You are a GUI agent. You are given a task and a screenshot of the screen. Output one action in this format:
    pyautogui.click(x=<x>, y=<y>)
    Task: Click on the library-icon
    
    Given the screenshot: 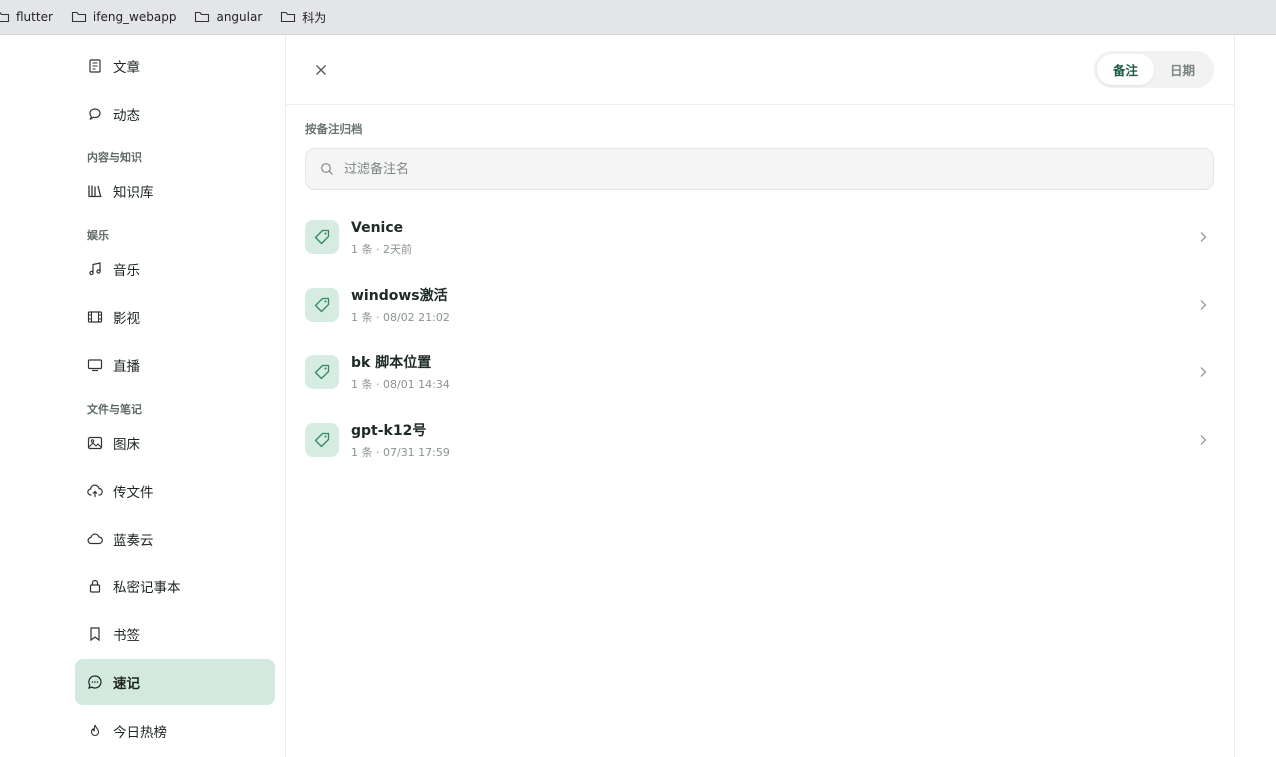 What is the action you would take?
    pyautogui.click(x=95, y=191)
    